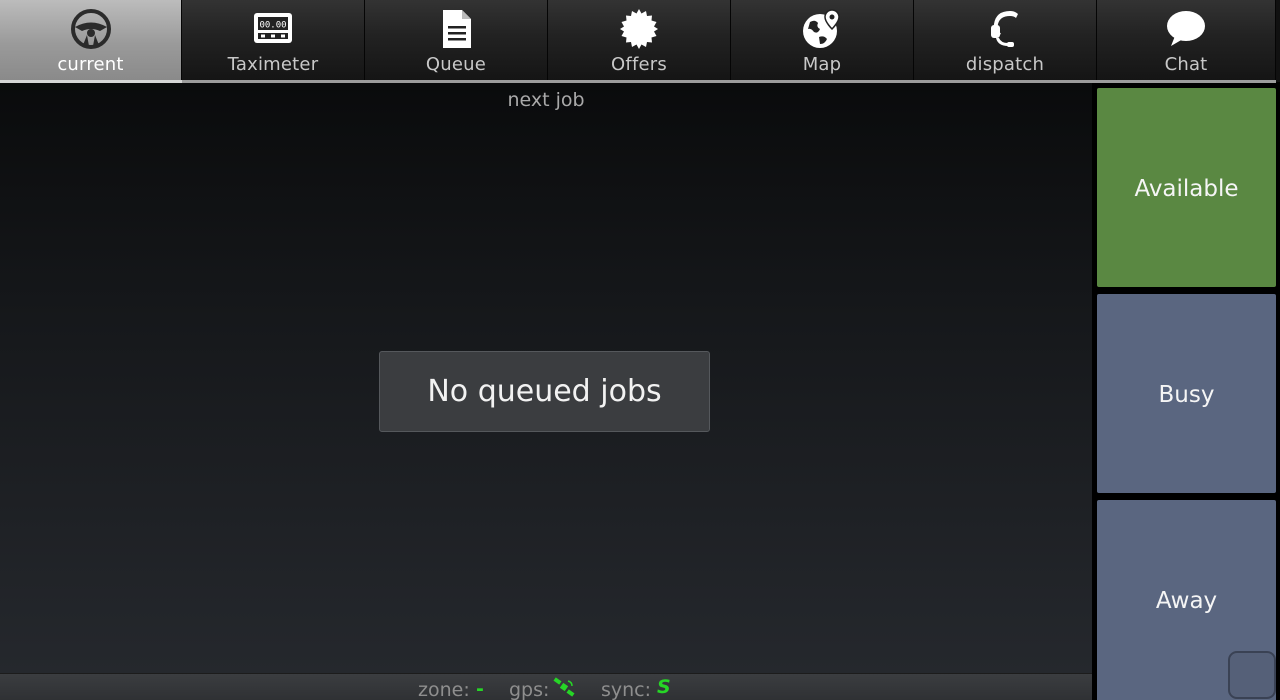 The image size is (1280, 700). I want to click on available-label: Available, so click(1186, 189).